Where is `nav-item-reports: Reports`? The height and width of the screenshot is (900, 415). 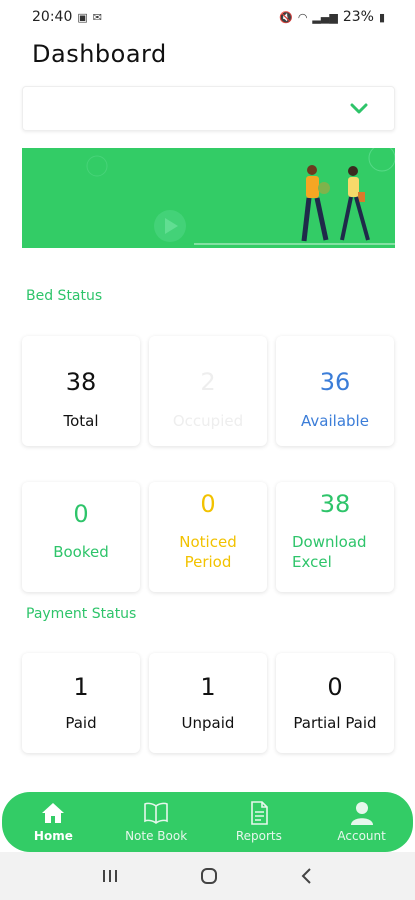
nav-item-reports: Reports is located at coordinates (259, 822).